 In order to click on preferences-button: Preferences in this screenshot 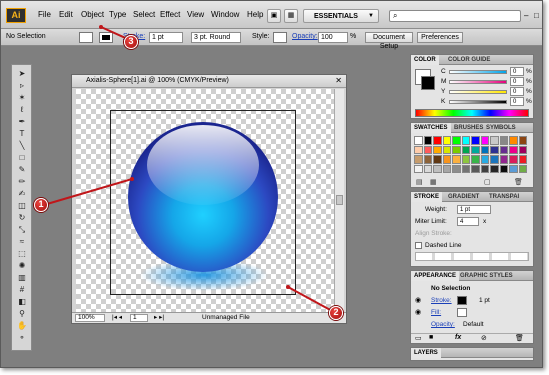, I will do `click(440, 37)`.